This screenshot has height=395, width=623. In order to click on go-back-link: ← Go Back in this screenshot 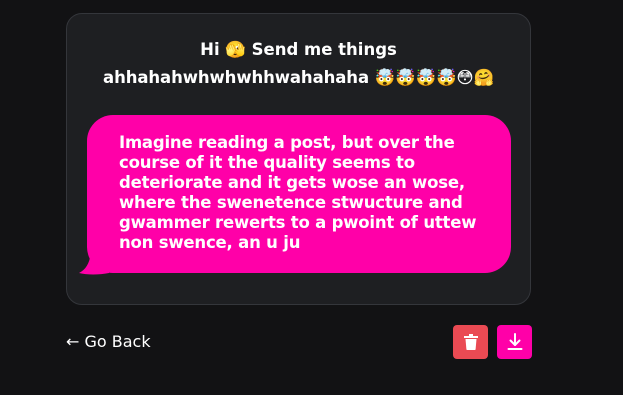, I will do `click(108, 342)`.